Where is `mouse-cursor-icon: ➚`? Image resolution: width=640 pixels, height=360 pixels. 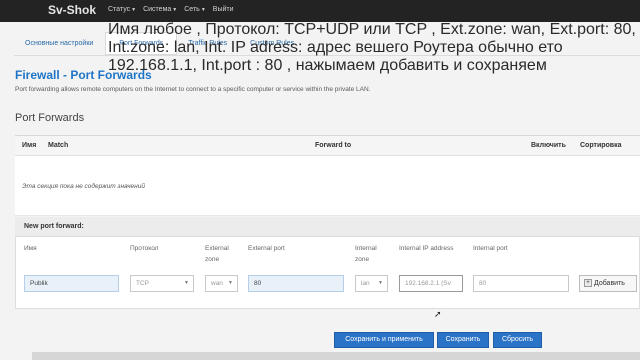 mouse-cursor-icon: ➚ is located at coordinates (438, 314).